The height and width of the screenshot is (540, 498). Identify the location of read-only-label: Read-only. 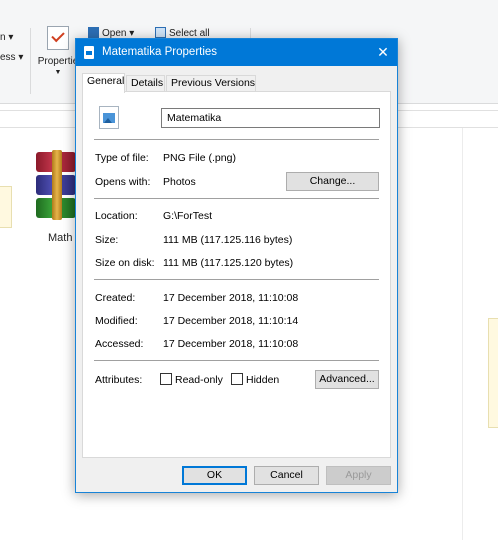
(199, 380).